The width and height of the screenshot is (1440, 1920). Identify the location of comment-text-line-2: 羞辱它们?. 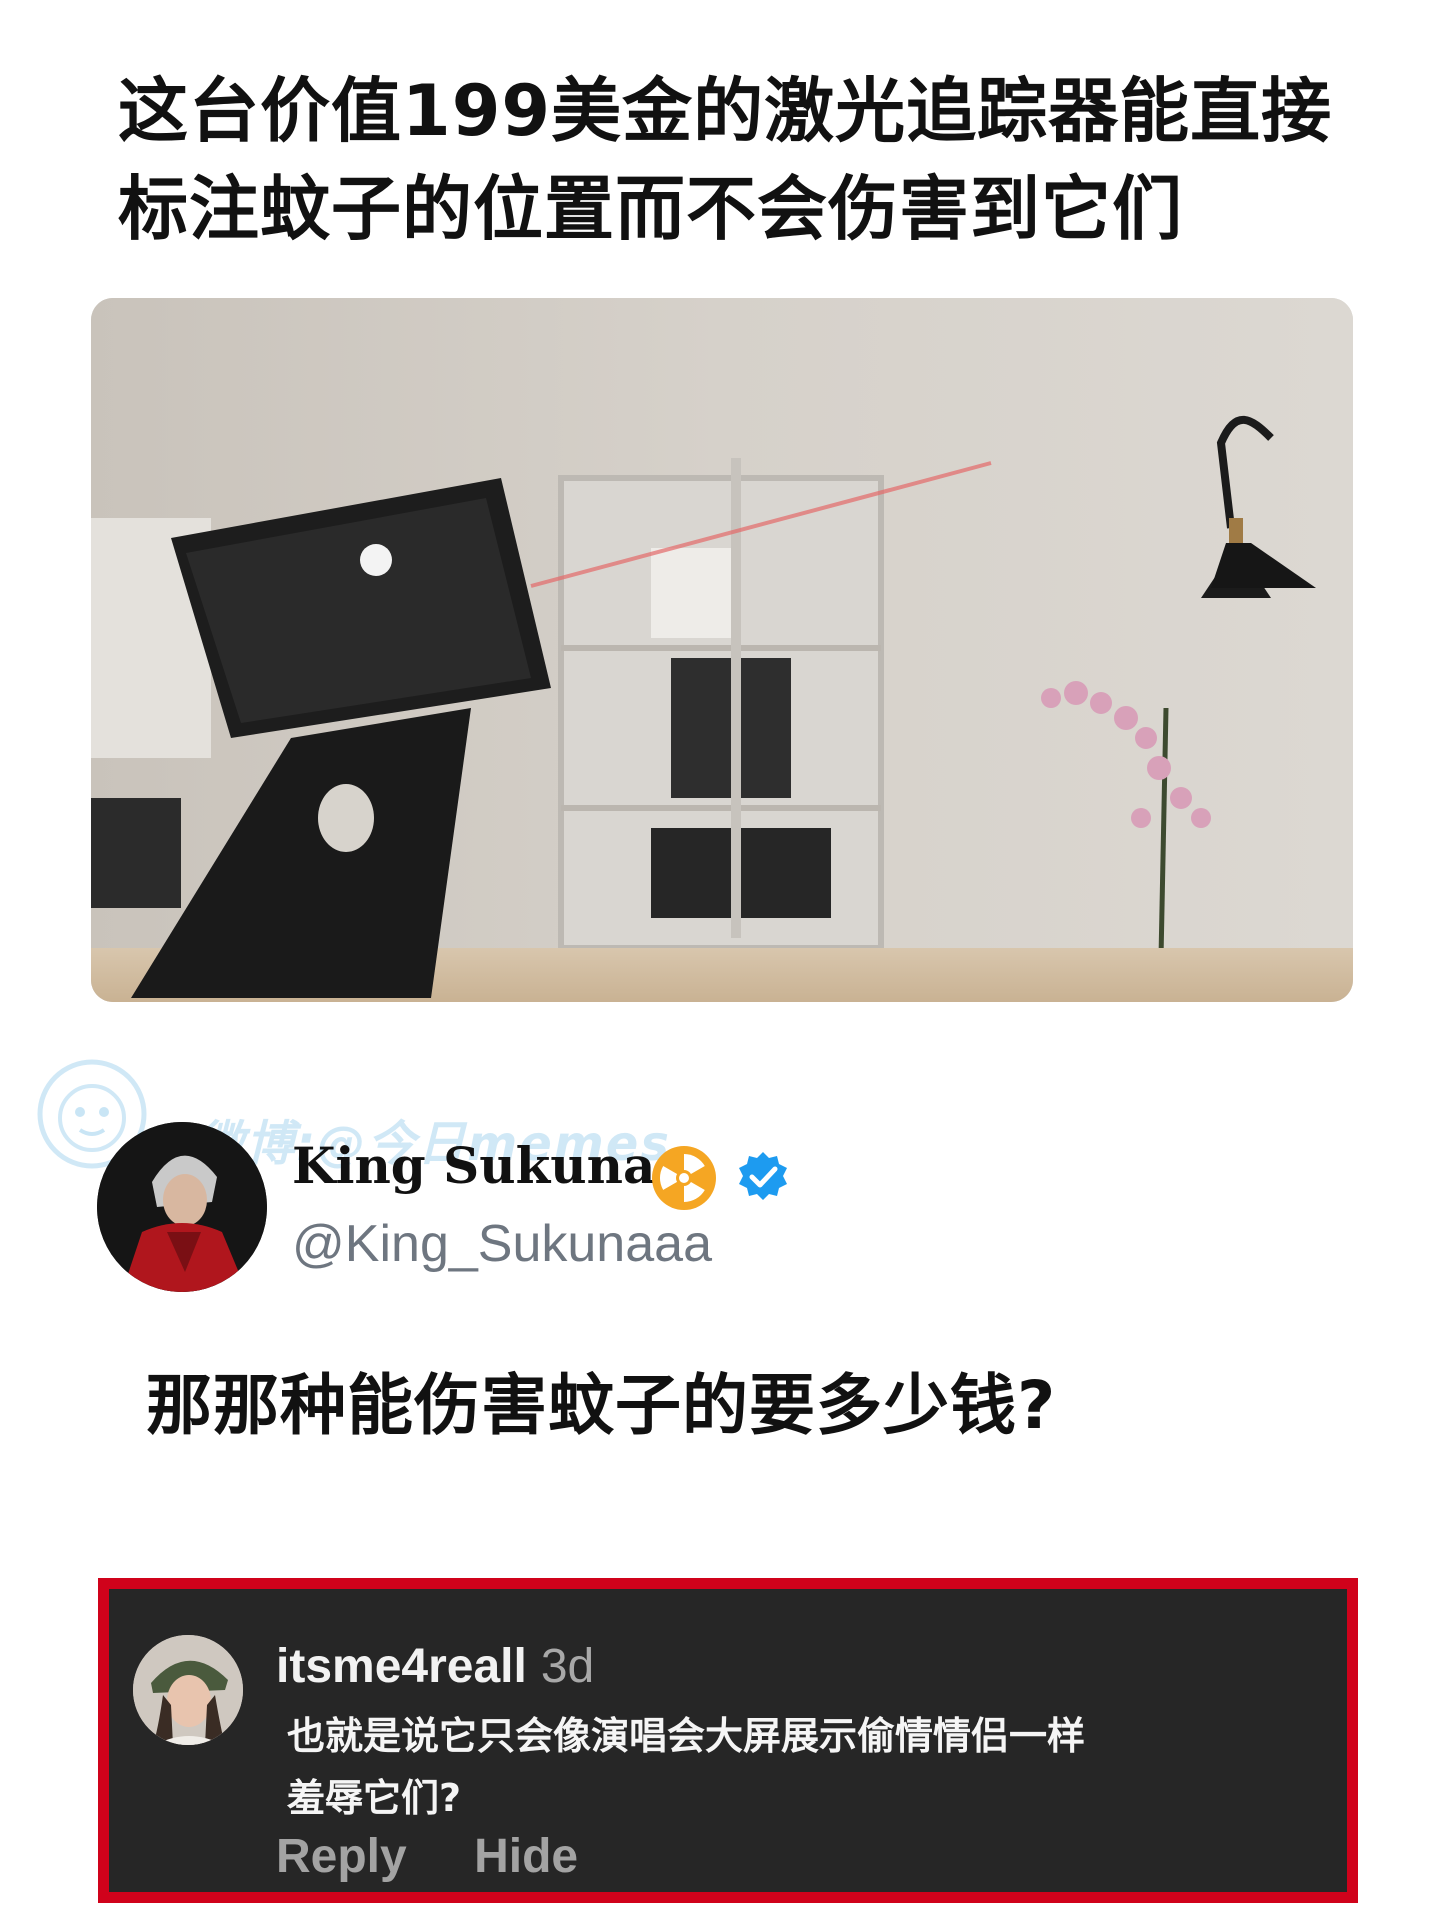
(374, 1798).